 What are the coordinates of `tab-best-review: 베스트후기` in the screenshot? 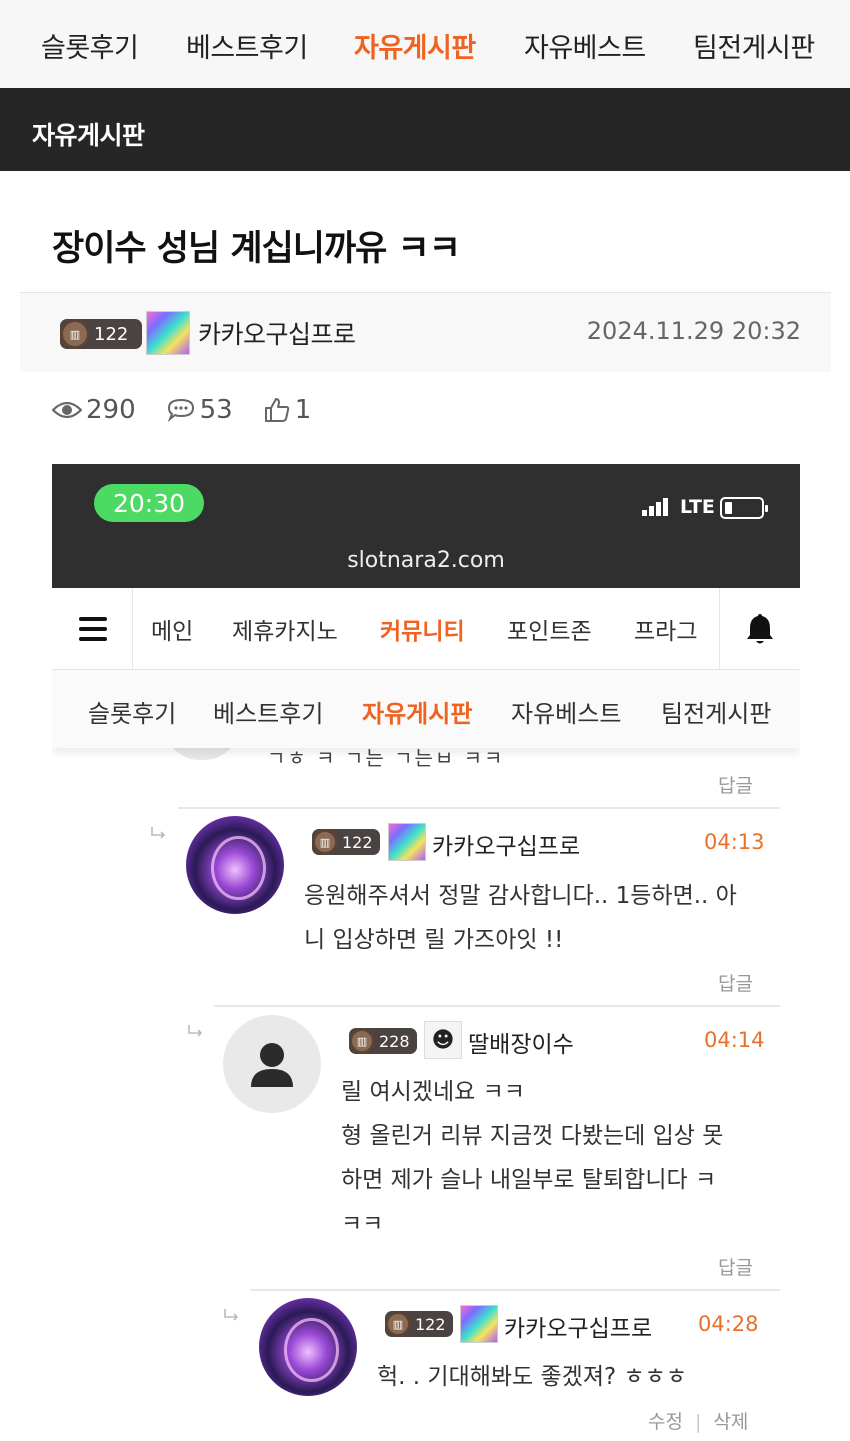 It's located at (247, 45).